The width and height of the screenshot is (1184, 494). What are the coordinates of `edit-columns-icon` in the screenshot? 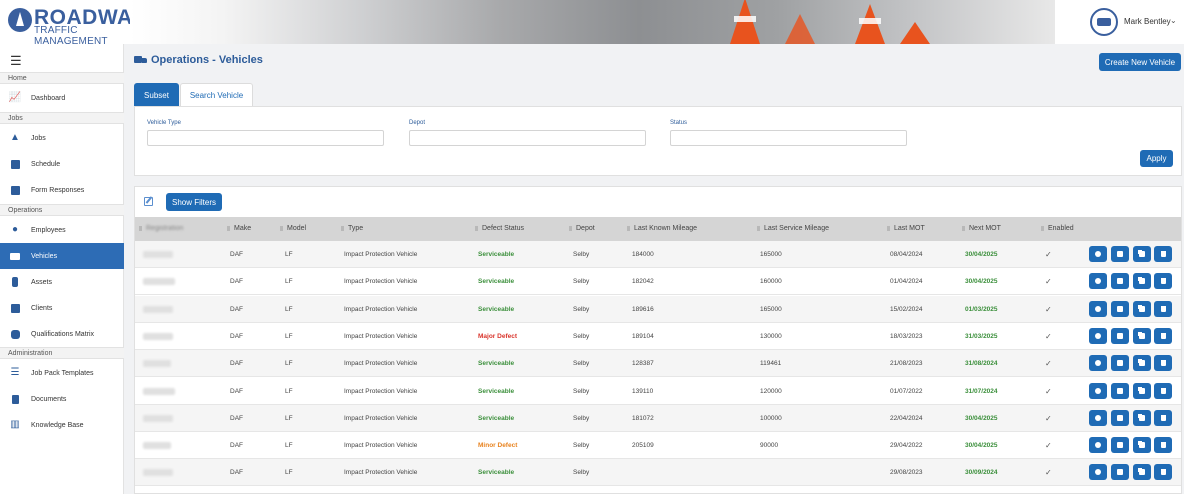 It's located at (148, 201).